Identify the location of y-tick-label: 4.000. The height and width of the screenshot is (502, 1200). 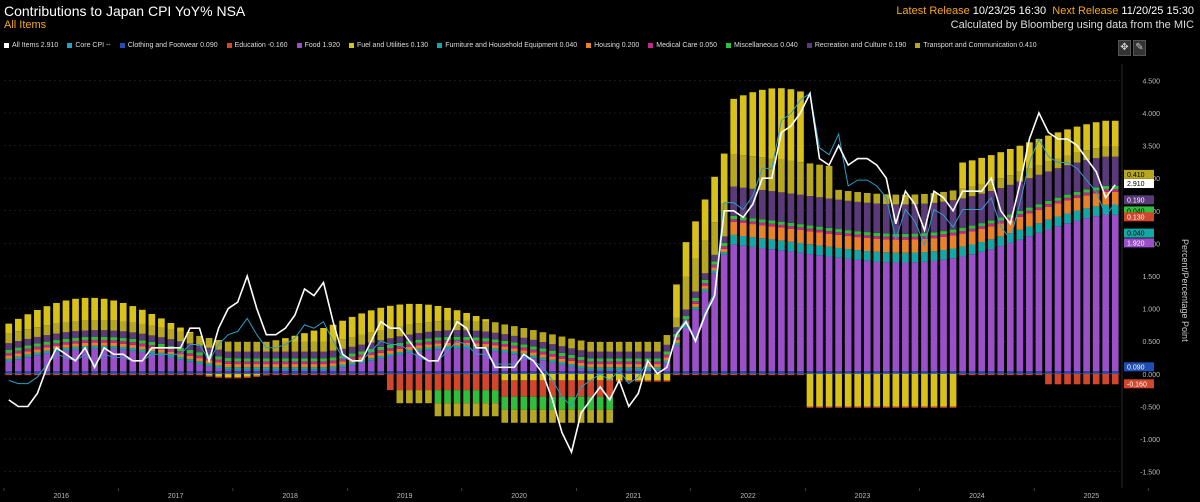
(1151, 114).